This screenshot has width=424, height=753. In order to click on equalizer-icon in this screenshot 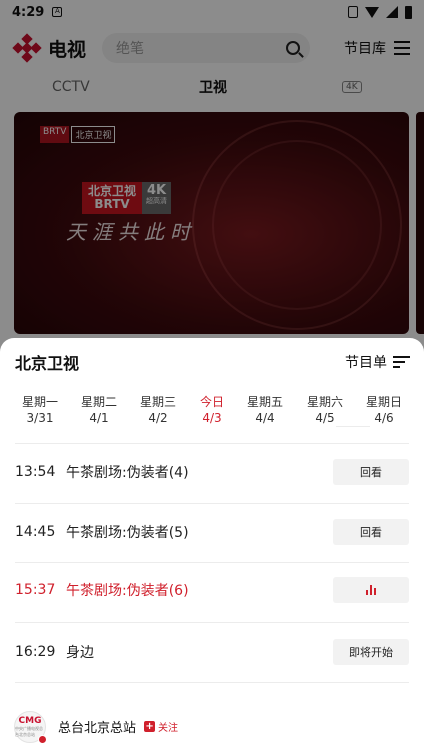, I will do `click(371, 590)`.